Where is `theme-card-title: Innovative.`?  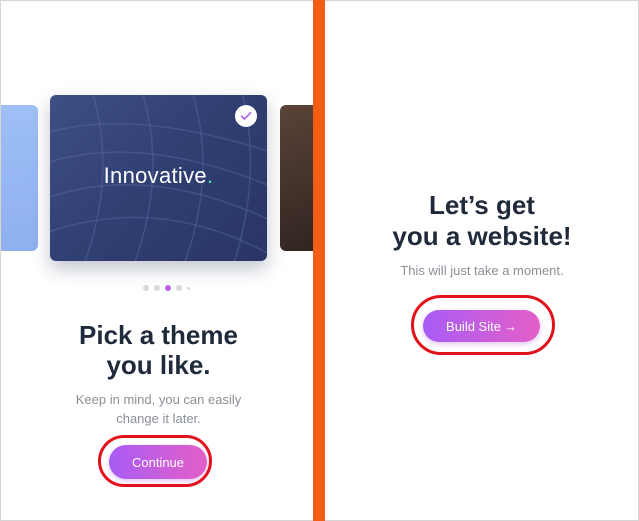
theme-card-title: Innovative. is located at coordinates (158, 175).